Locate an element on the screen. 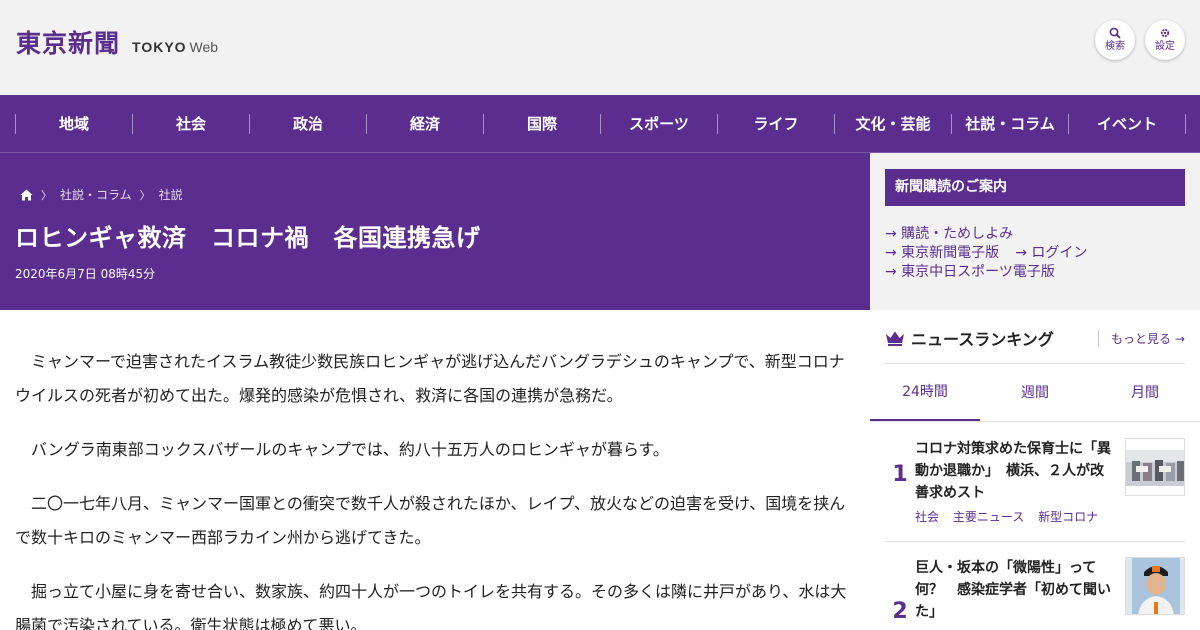 The height and width of the screenshot is (630, 1200). home-icon is located at coordinates (26, 195).